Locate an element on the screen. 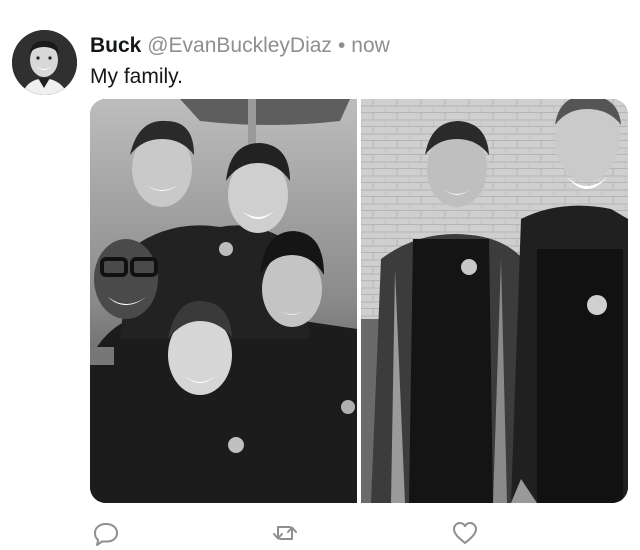  reply-button is located at coordinates (106, 533).